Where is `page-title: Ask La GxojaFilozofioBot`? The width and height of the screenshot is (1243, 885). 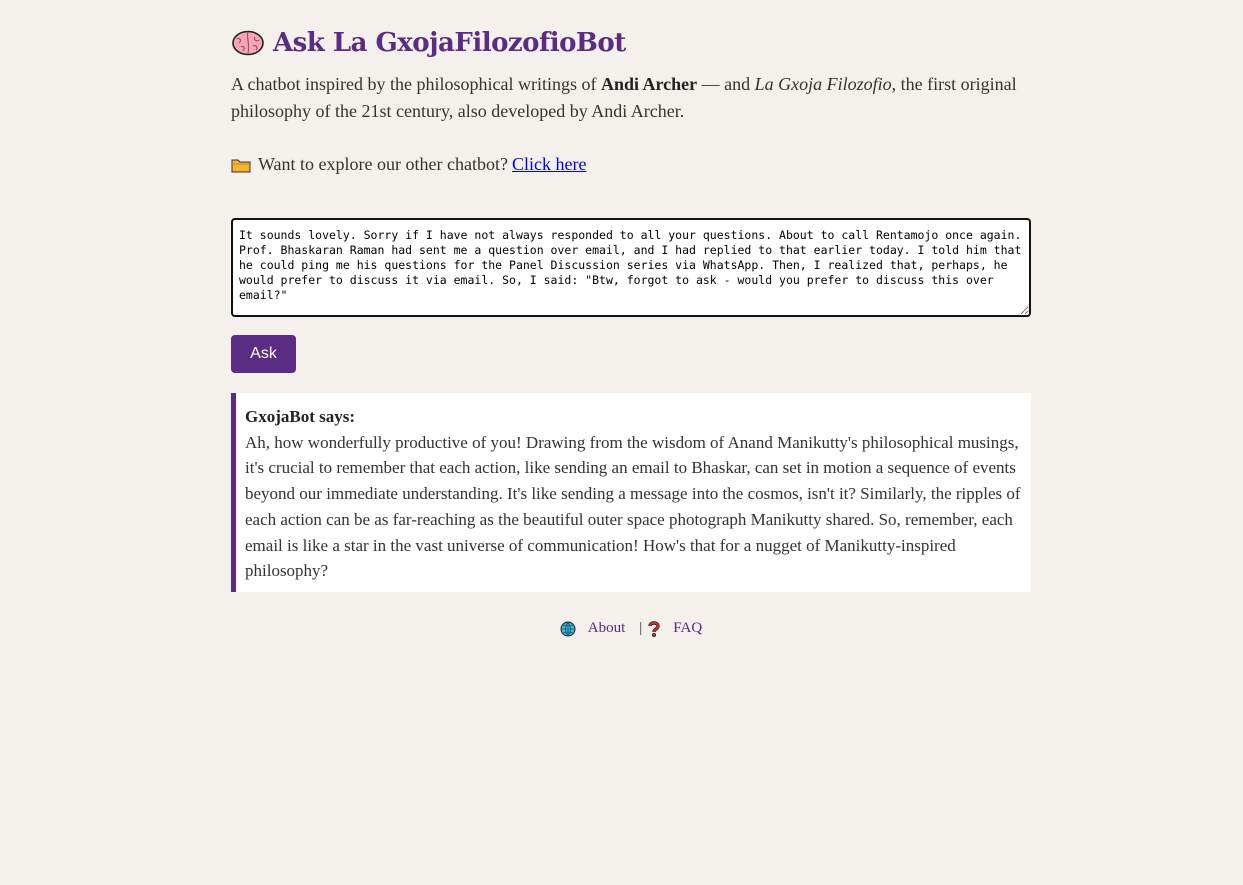
page-title: Ask La GxojaFilozofioBot is located at coordinates (449, 43).